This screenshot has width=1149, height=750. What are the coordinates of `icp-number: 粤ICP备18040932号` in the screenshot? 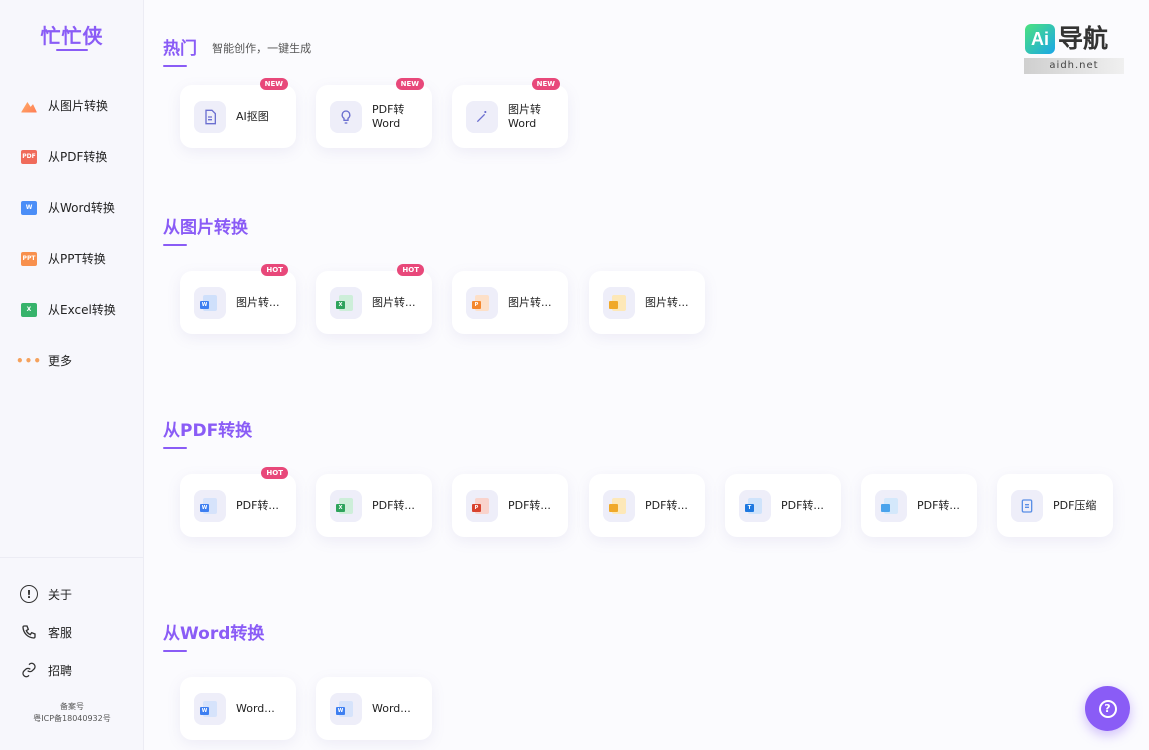 It's located at (72, 719).